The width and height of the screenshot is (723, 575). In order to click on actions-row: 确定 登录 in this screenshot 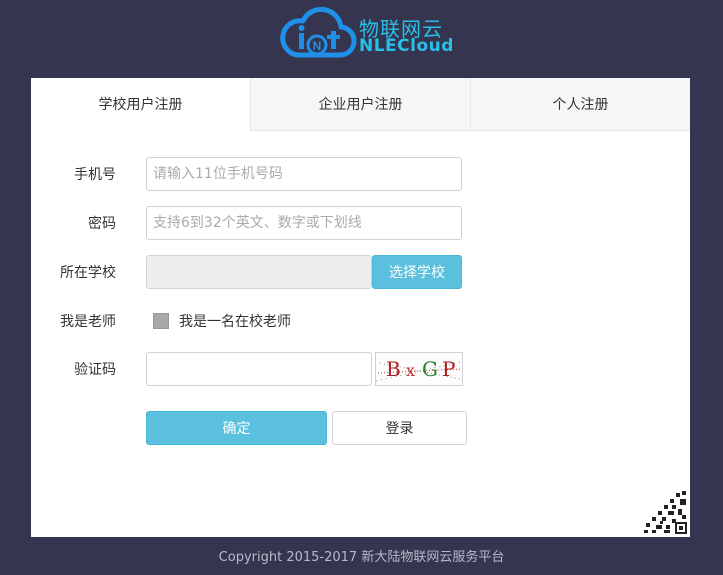, I will do `click(360, 428)`.